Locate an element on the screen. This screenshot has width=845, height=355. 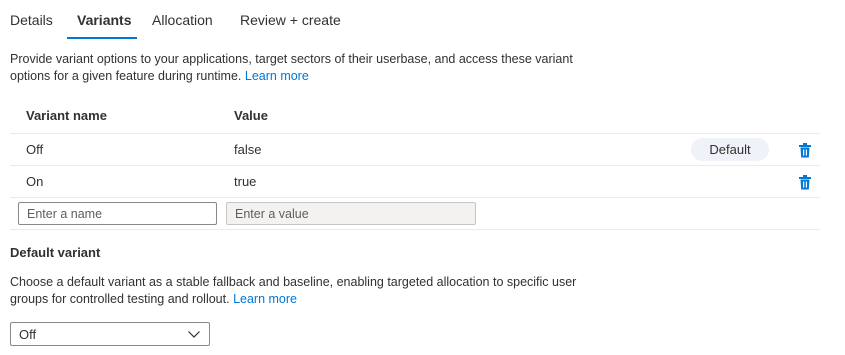
variant-value-cell: true is located at coordinates (245, 181).